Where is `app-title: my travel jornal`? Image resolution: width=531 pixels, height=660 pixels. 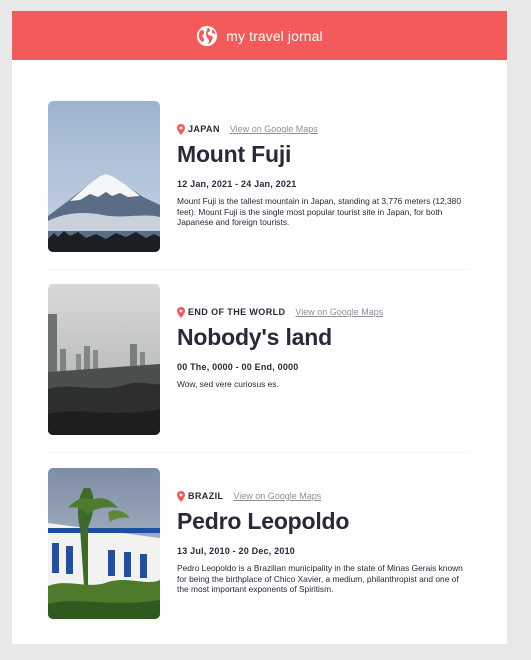
app-title: my travel jornal is located at coordinates (274, 35).